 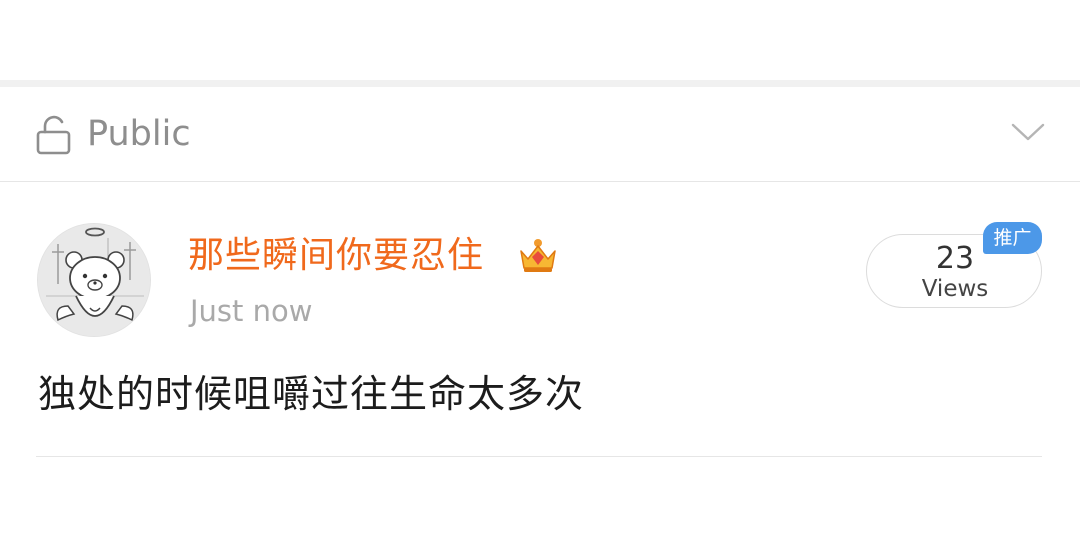 I want to click on promote-badge: 推广, so click(x=1012, y=238).